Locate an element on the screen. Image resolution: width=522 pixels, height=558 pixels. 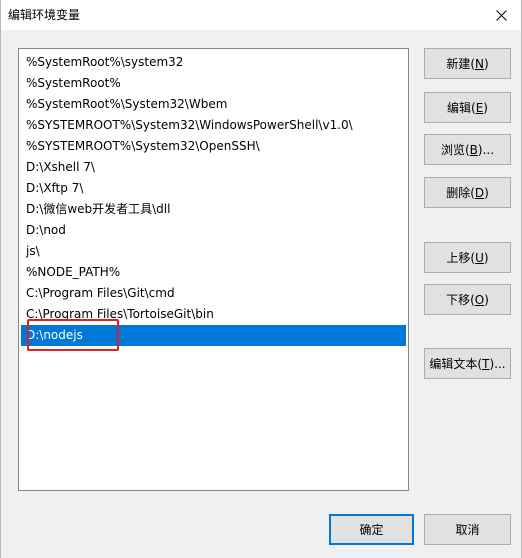
edit-text-button-key: T is located at coordinates (486, 363).